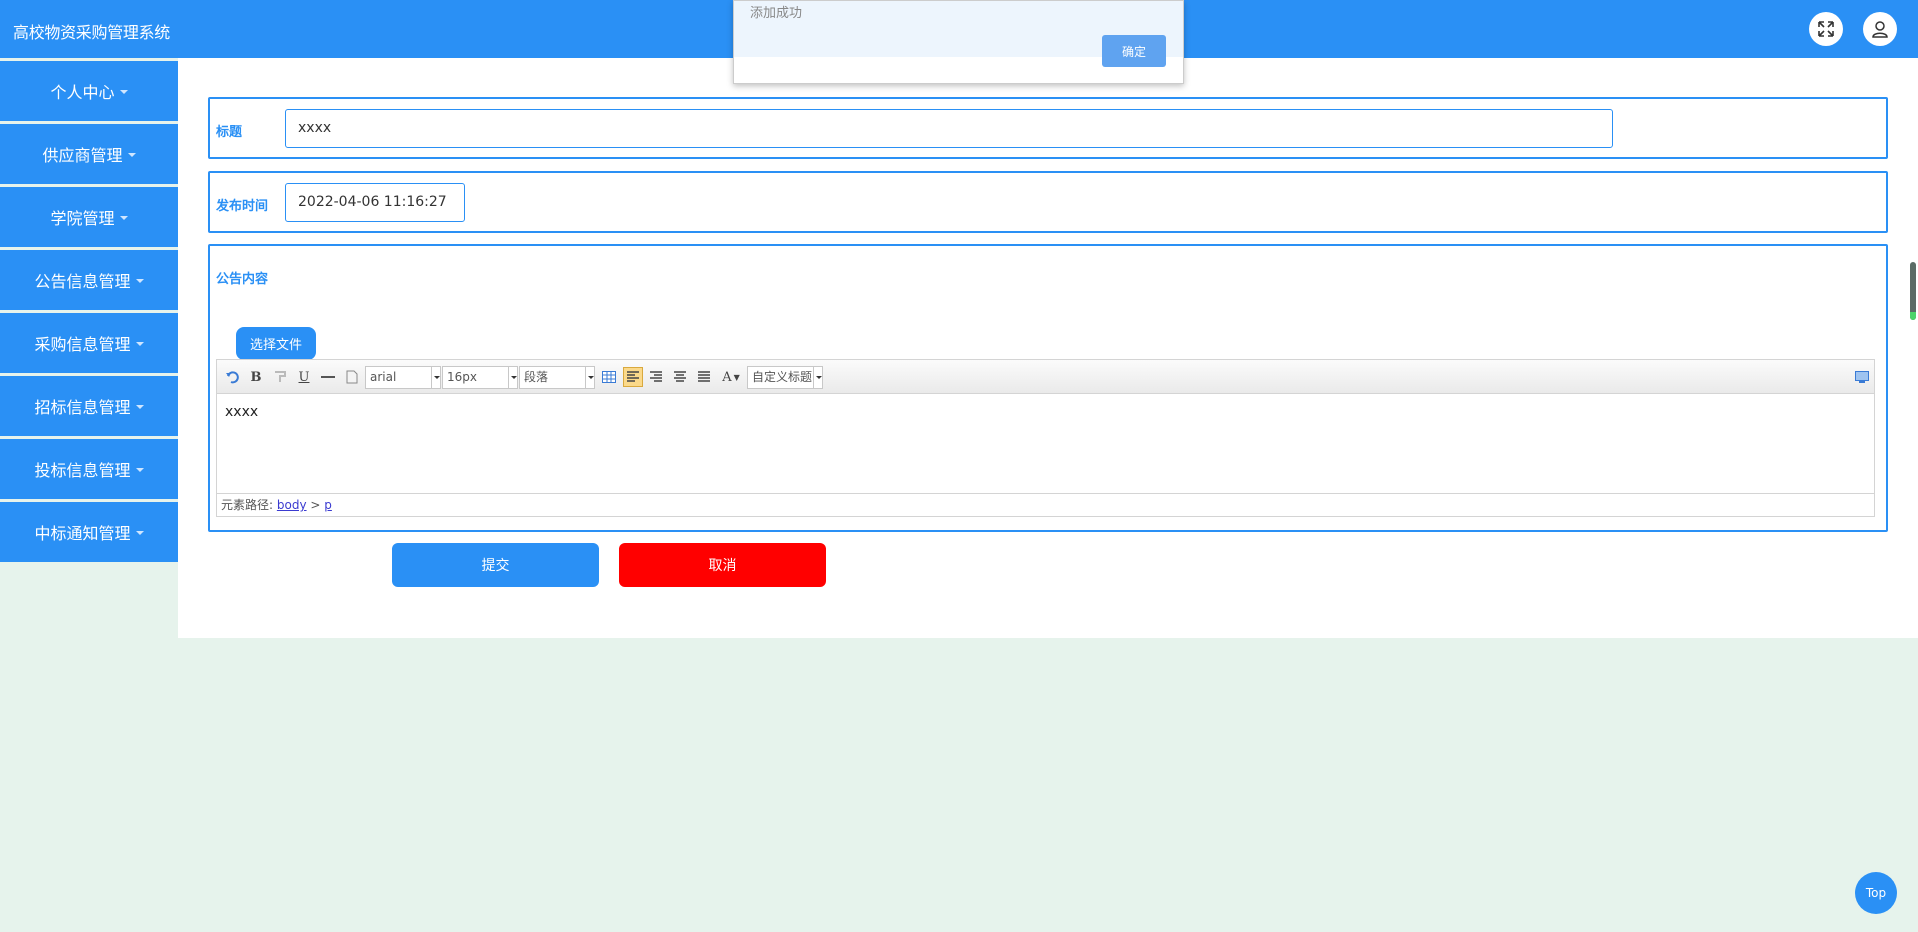 Image resolution: width=1918 pixels, height=932 pixels. I want to click on page-icon, so click(352, 377).